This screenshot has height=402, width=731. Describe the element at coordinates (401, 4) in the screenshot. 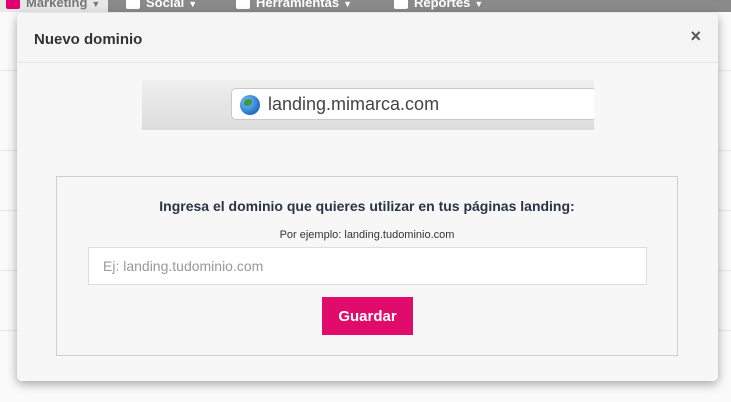

I see `bar-chart-icon` at that location.